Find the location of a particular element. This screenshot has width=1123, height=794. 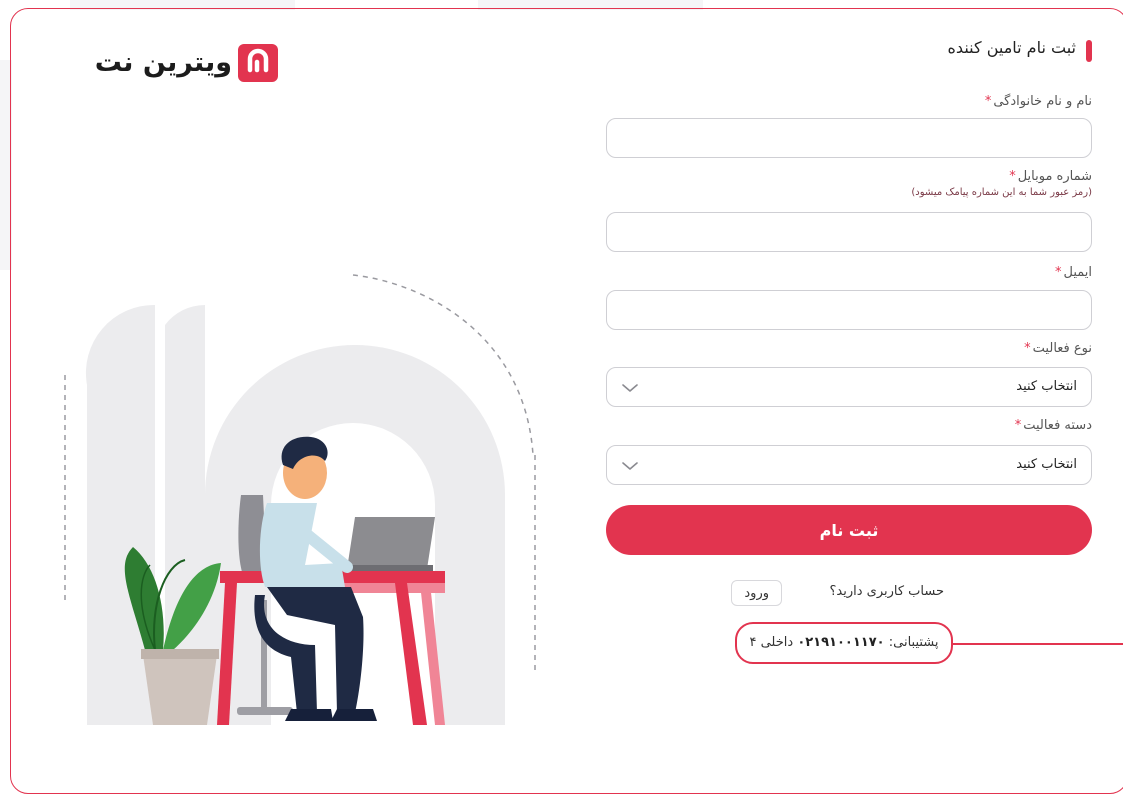

full-name-label: نام و نام خانوادگی* is located at coordinates (1038, 101).